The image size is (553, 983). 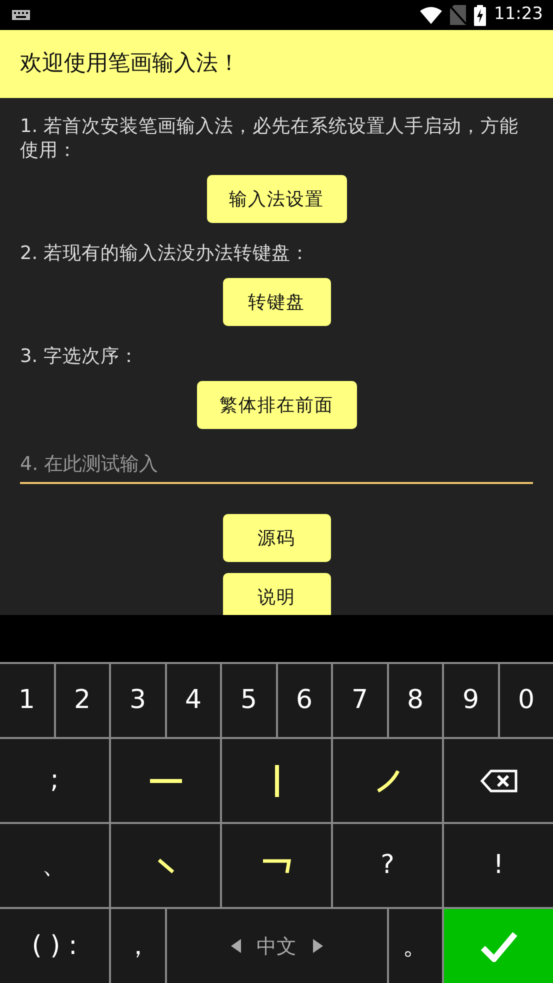 What do you see at coordinates (458, 15) in the screenshot?
I see `no-sim-icon` at bounding box center [458, 15].